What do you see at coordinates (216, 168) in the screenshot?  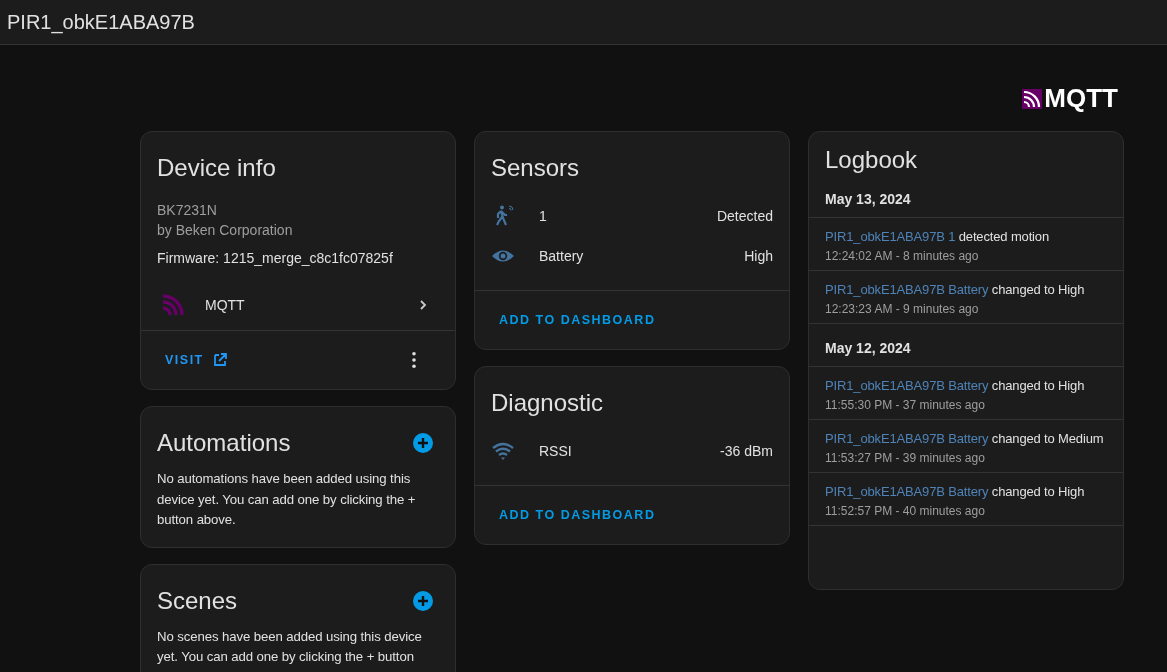 I see `card-title: Device info` at bounding box center [216, 168].